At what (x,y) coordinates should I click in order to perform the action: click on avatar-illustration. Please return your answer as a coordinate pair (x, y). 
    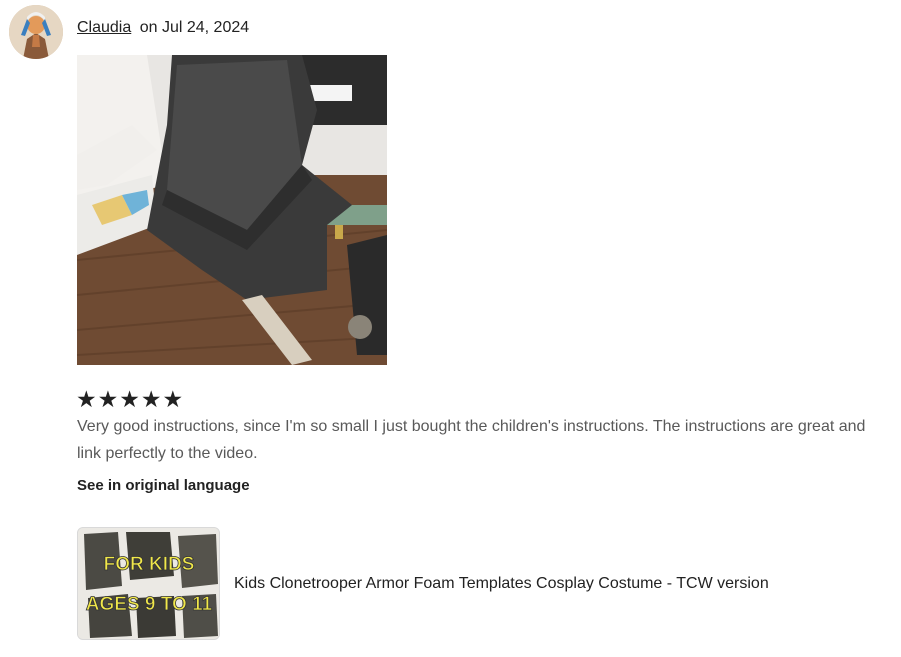
    Looking at the image, I should click on (36, 32).